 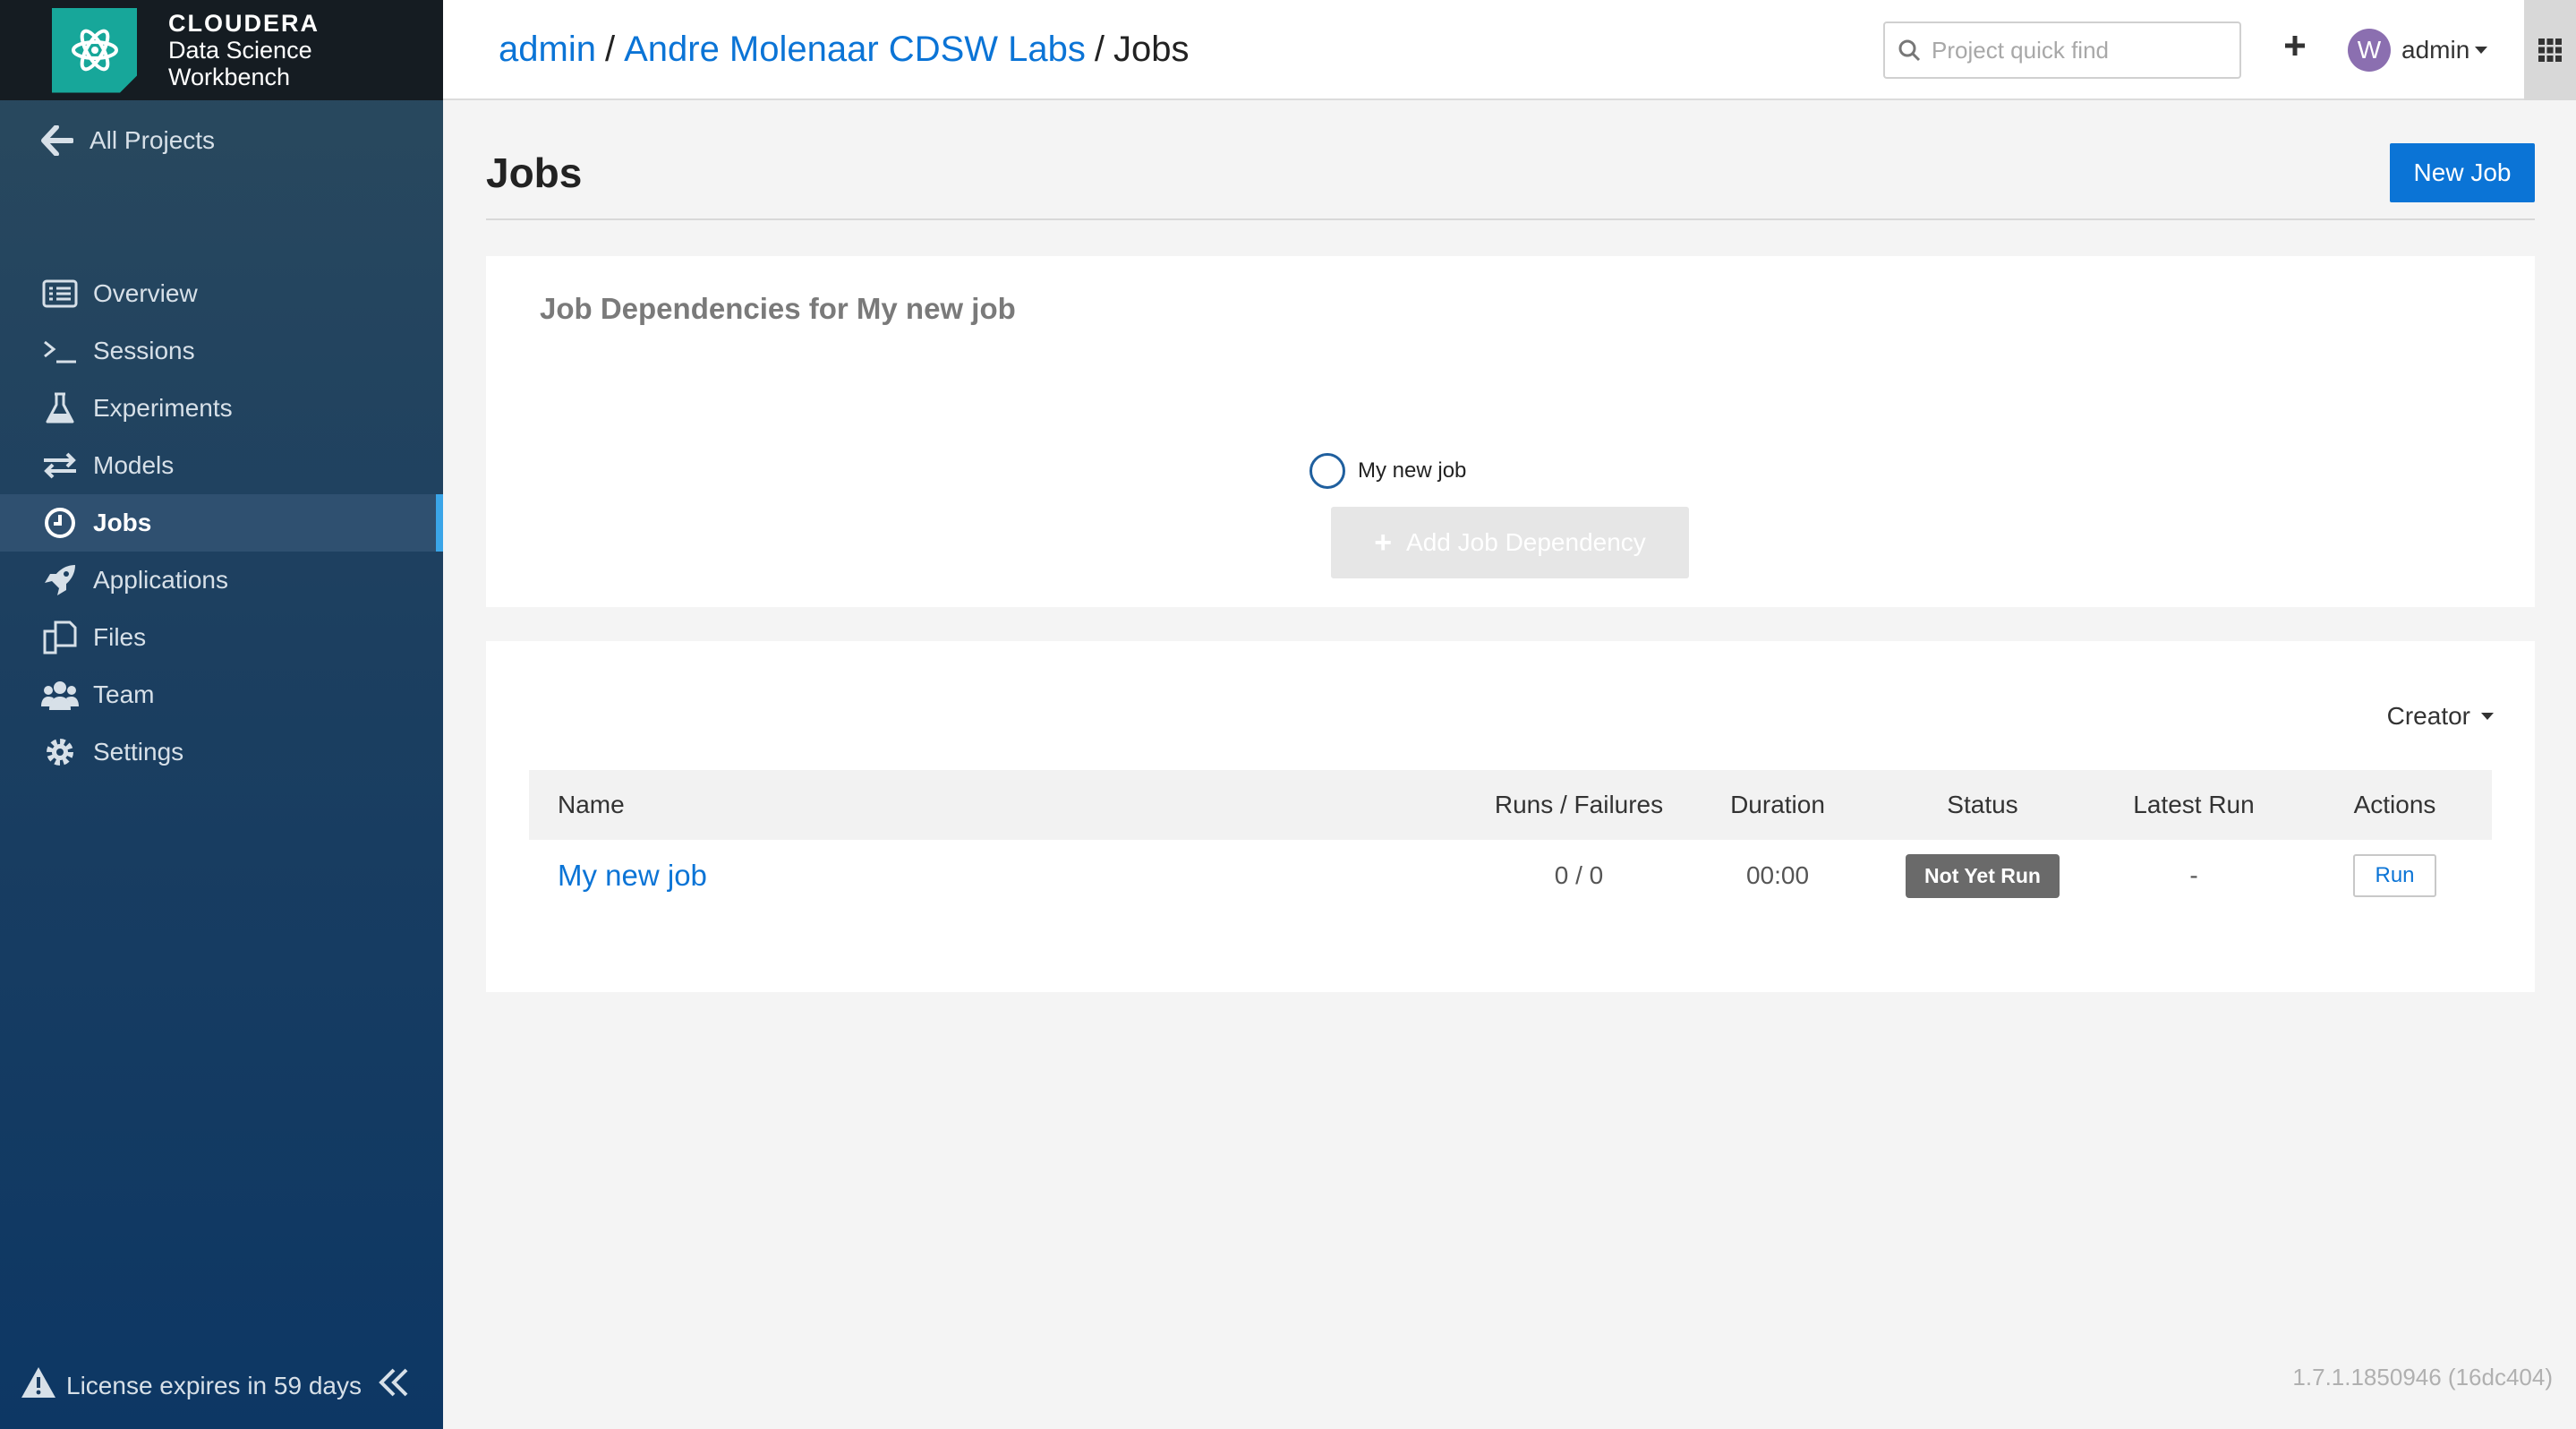 I want to click on terminal-icon, so click(x=60, y=351).